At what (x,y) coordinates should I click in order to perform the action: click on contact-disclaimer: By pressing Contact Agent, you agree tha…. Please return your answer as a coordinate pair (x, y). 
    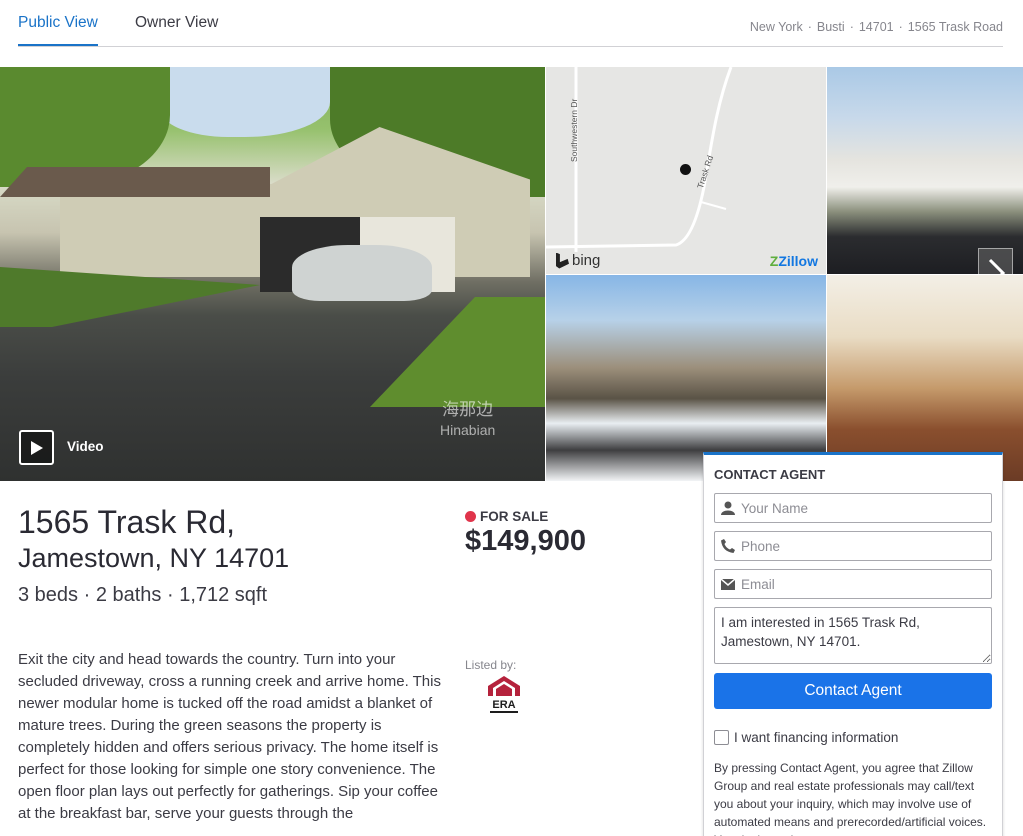
    Looking at the image, I should click on (850, 798).